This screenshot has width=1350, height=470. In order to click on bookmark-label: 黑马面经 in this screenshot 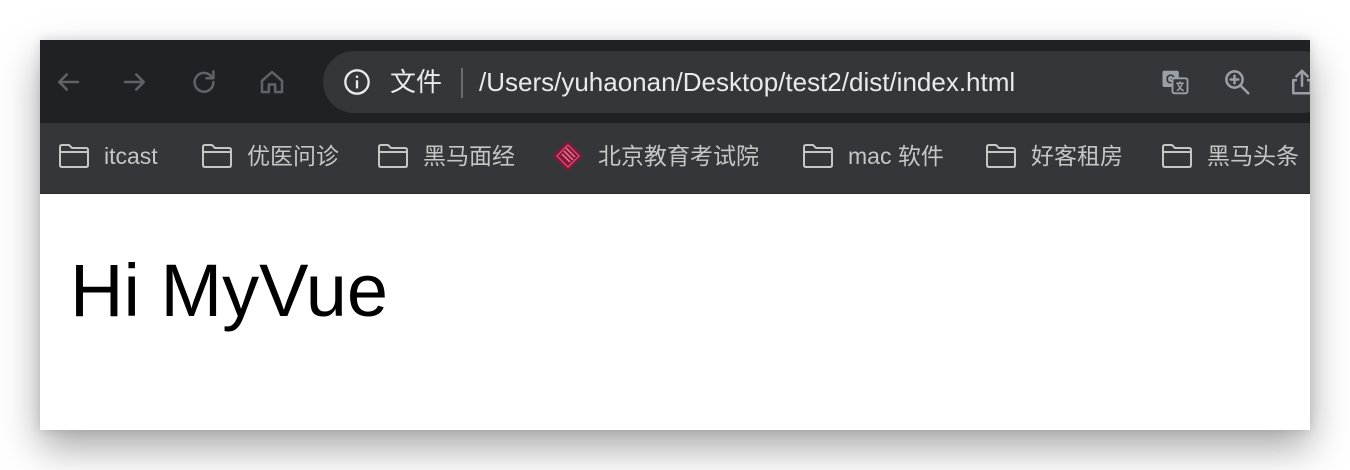, I will do `click(469, 156)`.